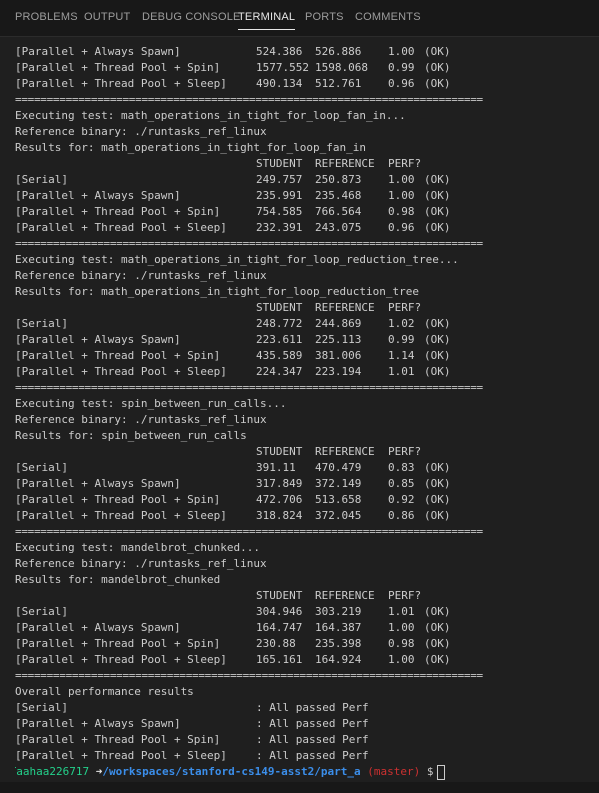 The height and width of the screenshot is (793, 599). What do you see at coordinates (279, 659) in the screenshot?
I see `row-student: 165.161` at bounding box center [279, 659].